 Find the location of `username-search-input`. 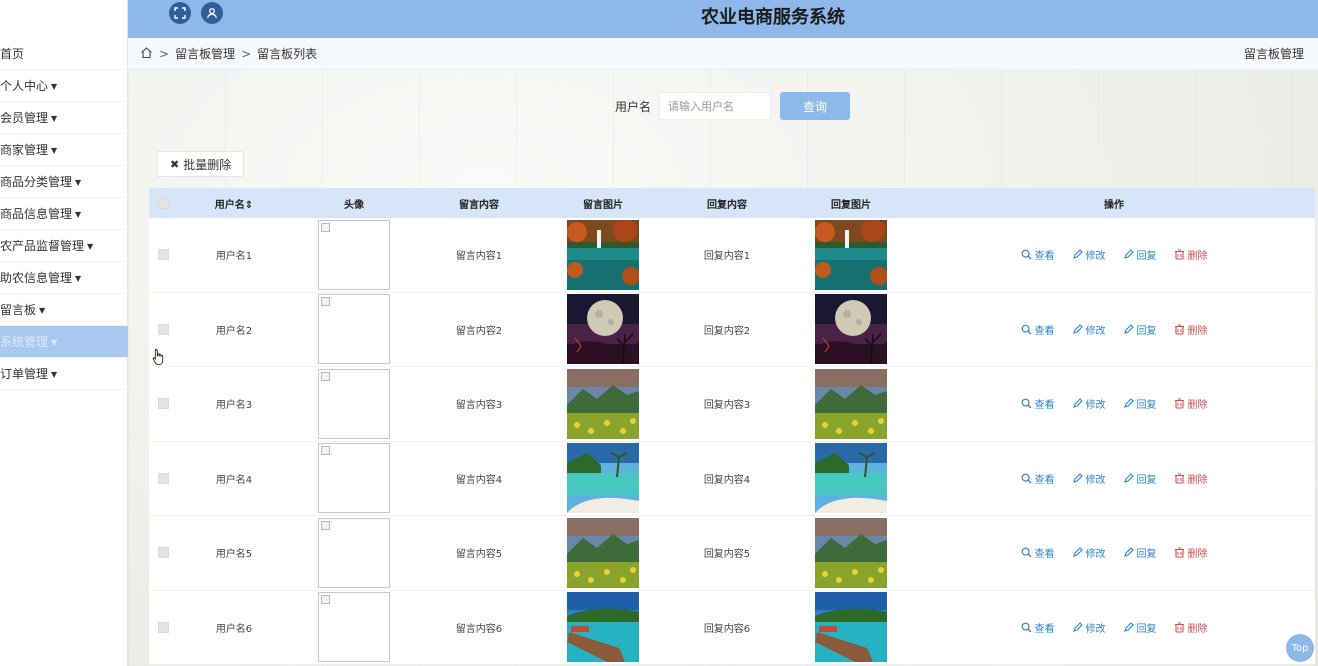

username-search-input is located at coordinates (715, 106).